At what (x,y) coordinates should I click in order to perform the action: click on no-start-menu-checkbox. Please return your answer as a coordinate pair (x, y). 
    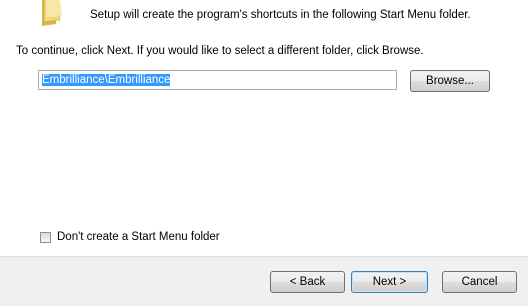
    Looking at the image, I should click on (45, 237).